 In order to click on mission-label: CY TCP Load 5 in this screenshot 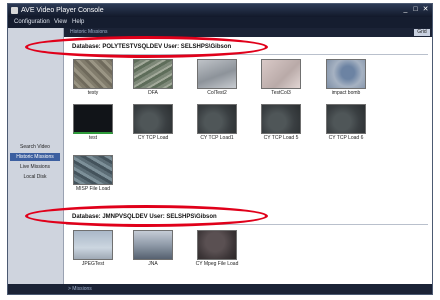, I will do `click(281, 138)`.